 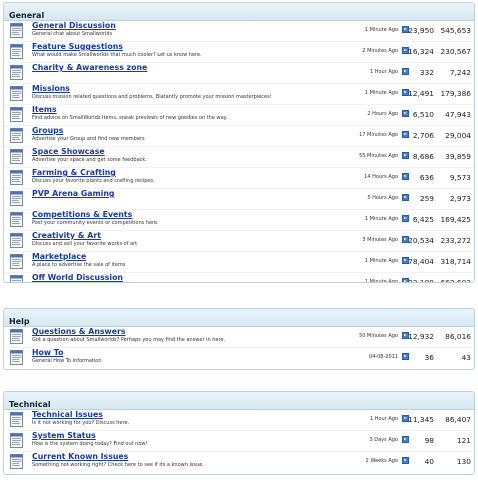 What do you see at coordinates (27, 15) in the screenshot?
I see `section-title: General` at bounding box center [27, 15].